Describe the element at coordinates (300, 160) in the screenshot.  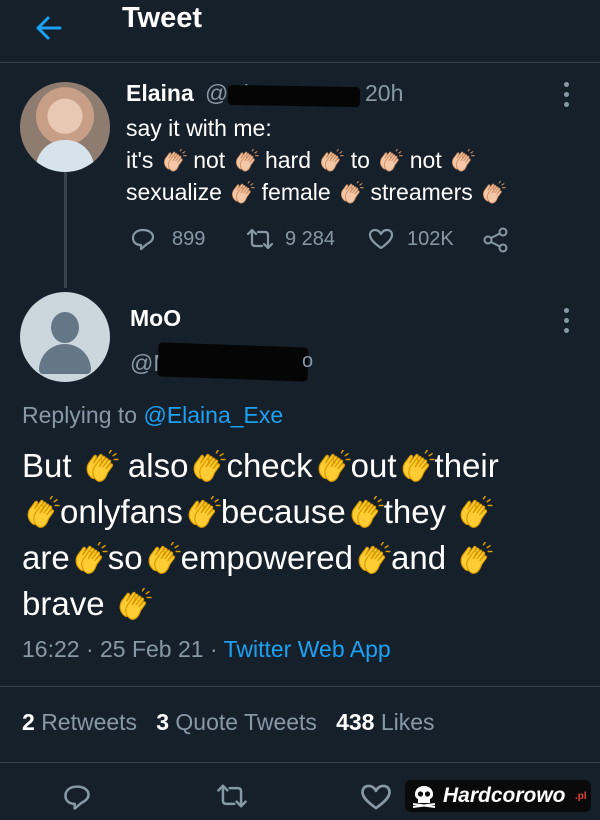
I see `tweet-text-line: it's not hard to not` at that location.